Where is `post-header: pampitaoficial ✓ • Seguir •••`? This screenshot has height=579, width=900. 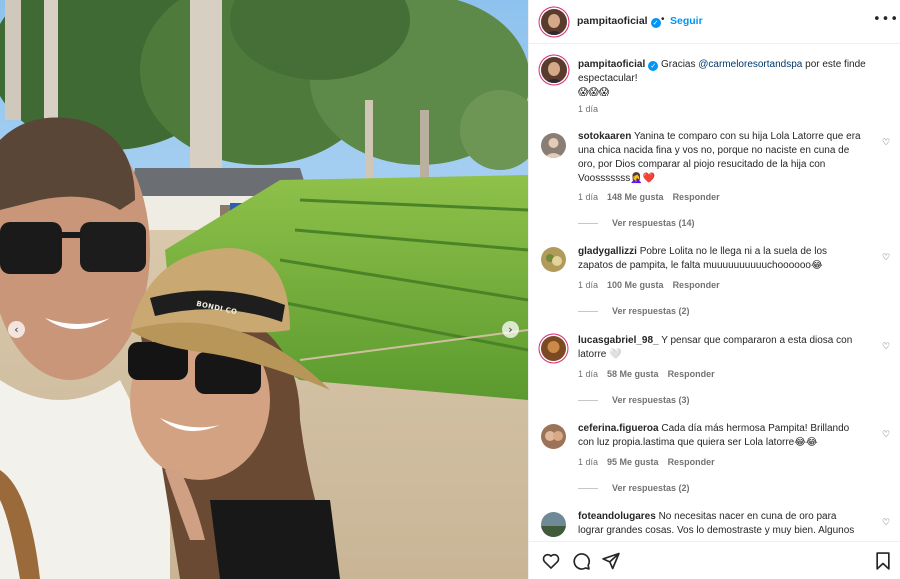
post-header: pampitaoficial ✓ • Seguir ••• is located at coordinates (714, 22).